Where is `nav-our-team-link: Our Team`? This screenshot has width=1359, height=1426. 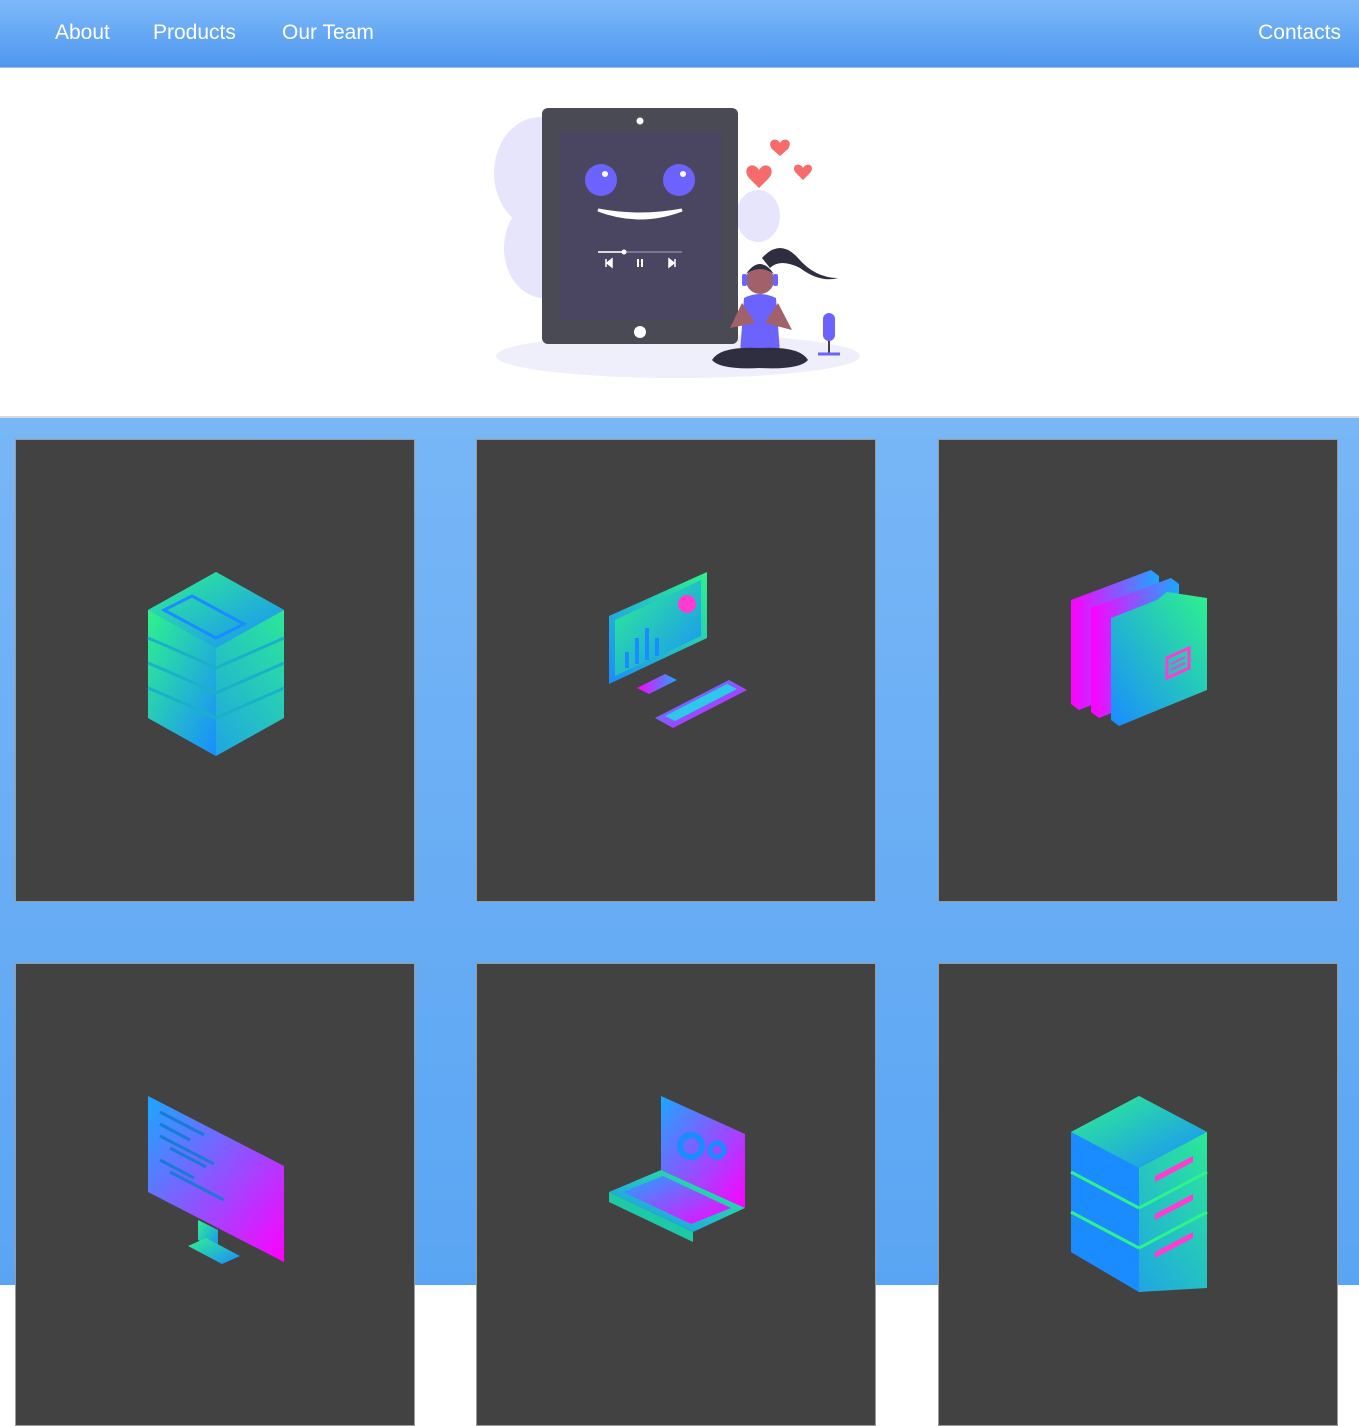 nav-our-team-link: Our Team is located at coordinates (328, 33).